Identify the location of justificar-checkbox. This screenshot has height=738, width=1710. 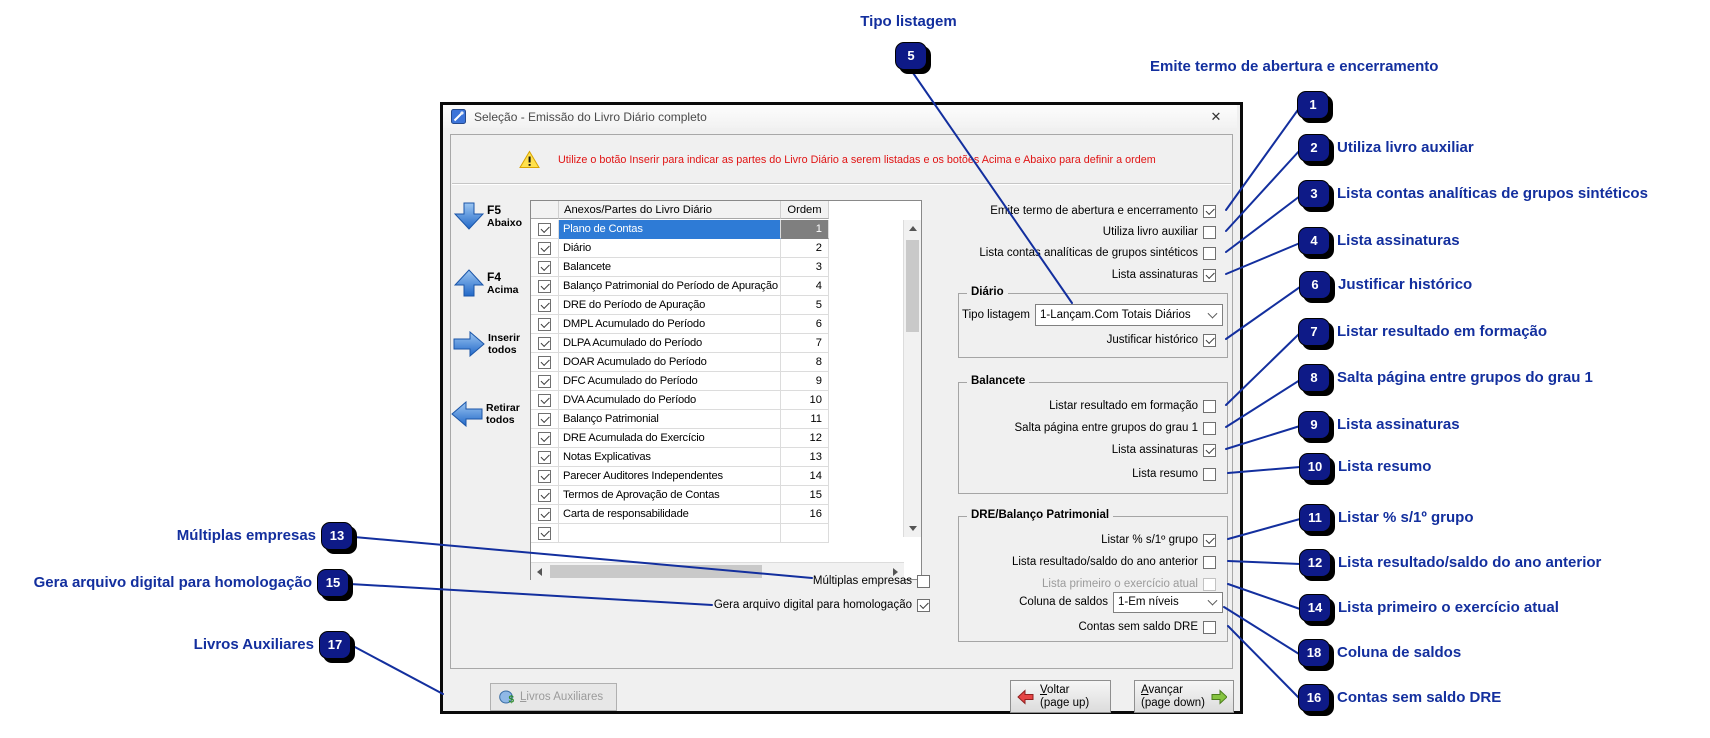
(1209, 340).